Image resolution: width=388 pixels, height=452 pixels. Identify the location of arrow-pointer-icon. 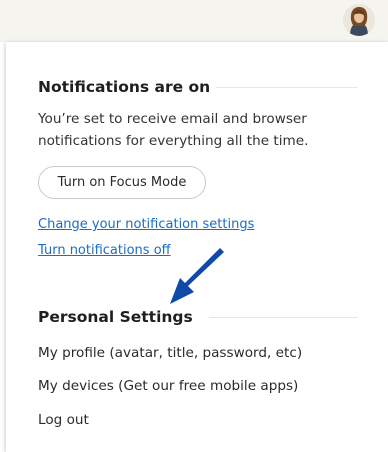
(197, 276).